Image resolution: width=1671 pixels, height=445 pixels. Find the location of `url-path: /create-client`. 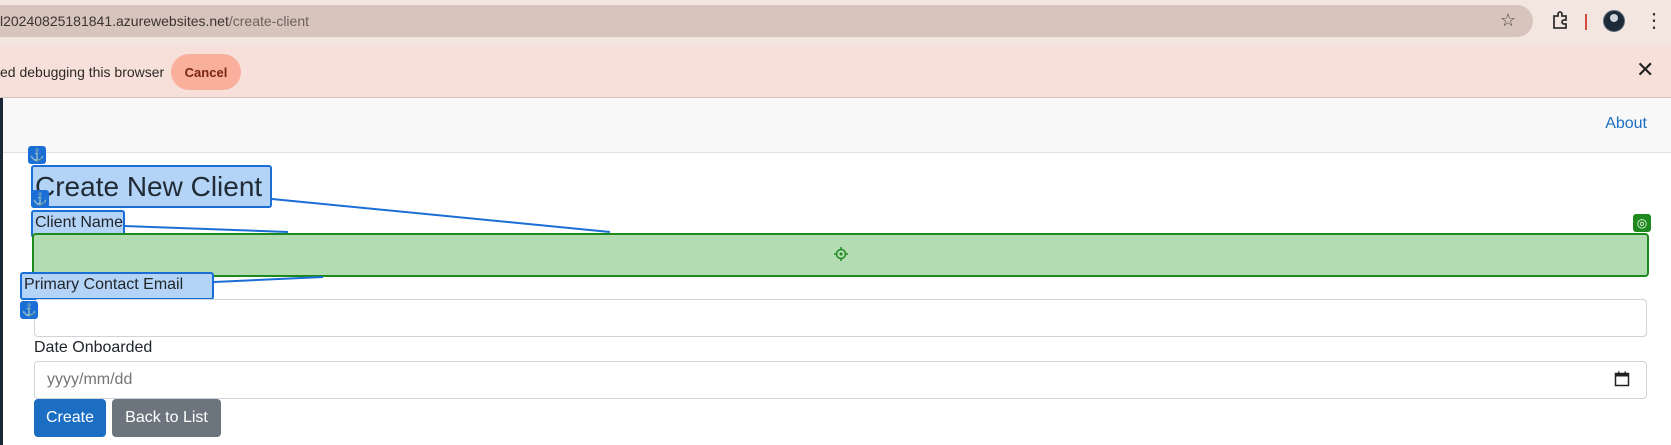

url-path: /create-client is located at coordinates (269, 21).